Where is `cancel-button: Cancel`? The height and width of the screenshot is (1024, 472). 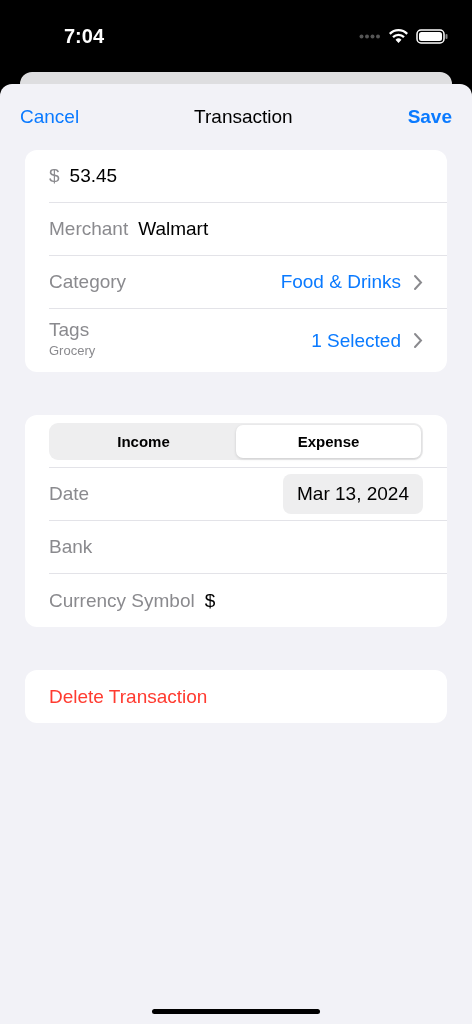 cancel-button: Cancel is located at coordinates (50, 117).